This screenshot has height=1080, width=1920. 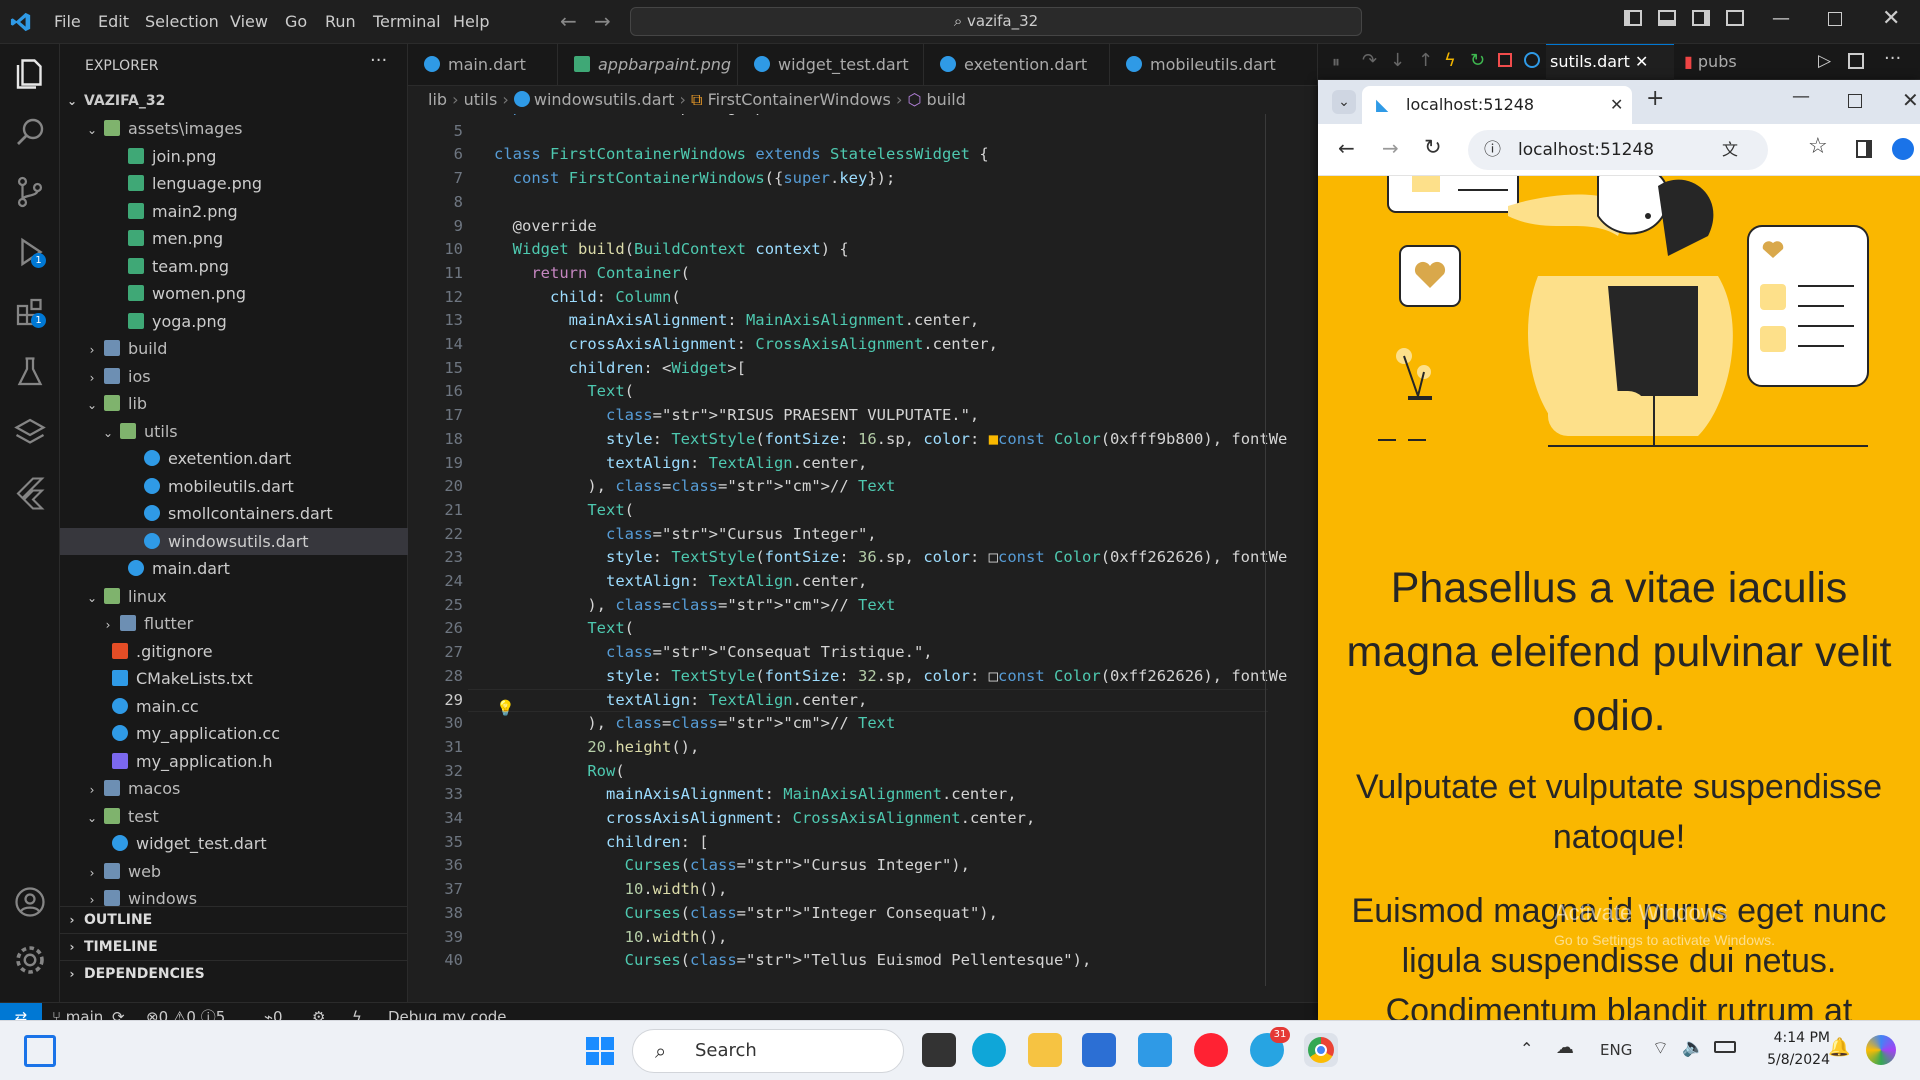 What do you see at coordinates (1856, 61) in the screenshot?
I see `split-editor-icon` at bounding box center [1856, 61].